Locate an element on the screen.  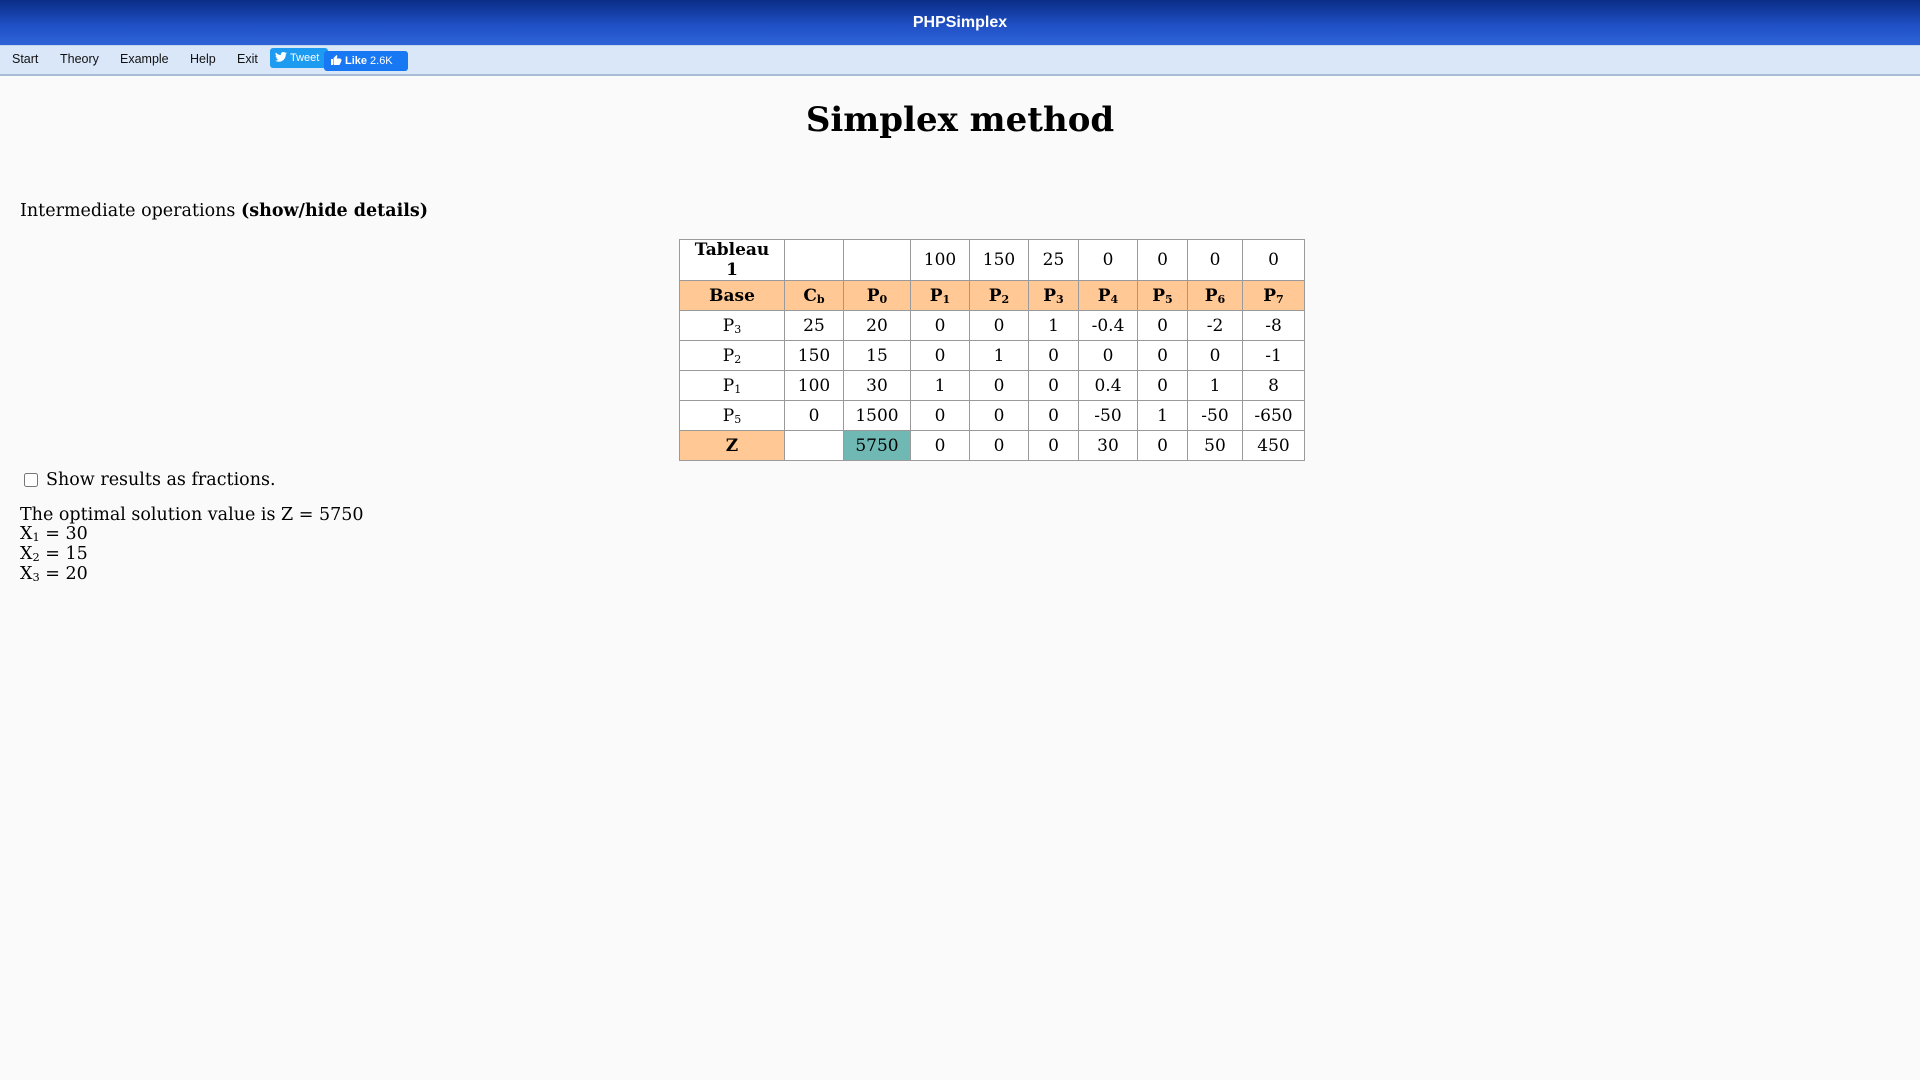
tableau-cell: 15 is located at coordinates (877, 355).